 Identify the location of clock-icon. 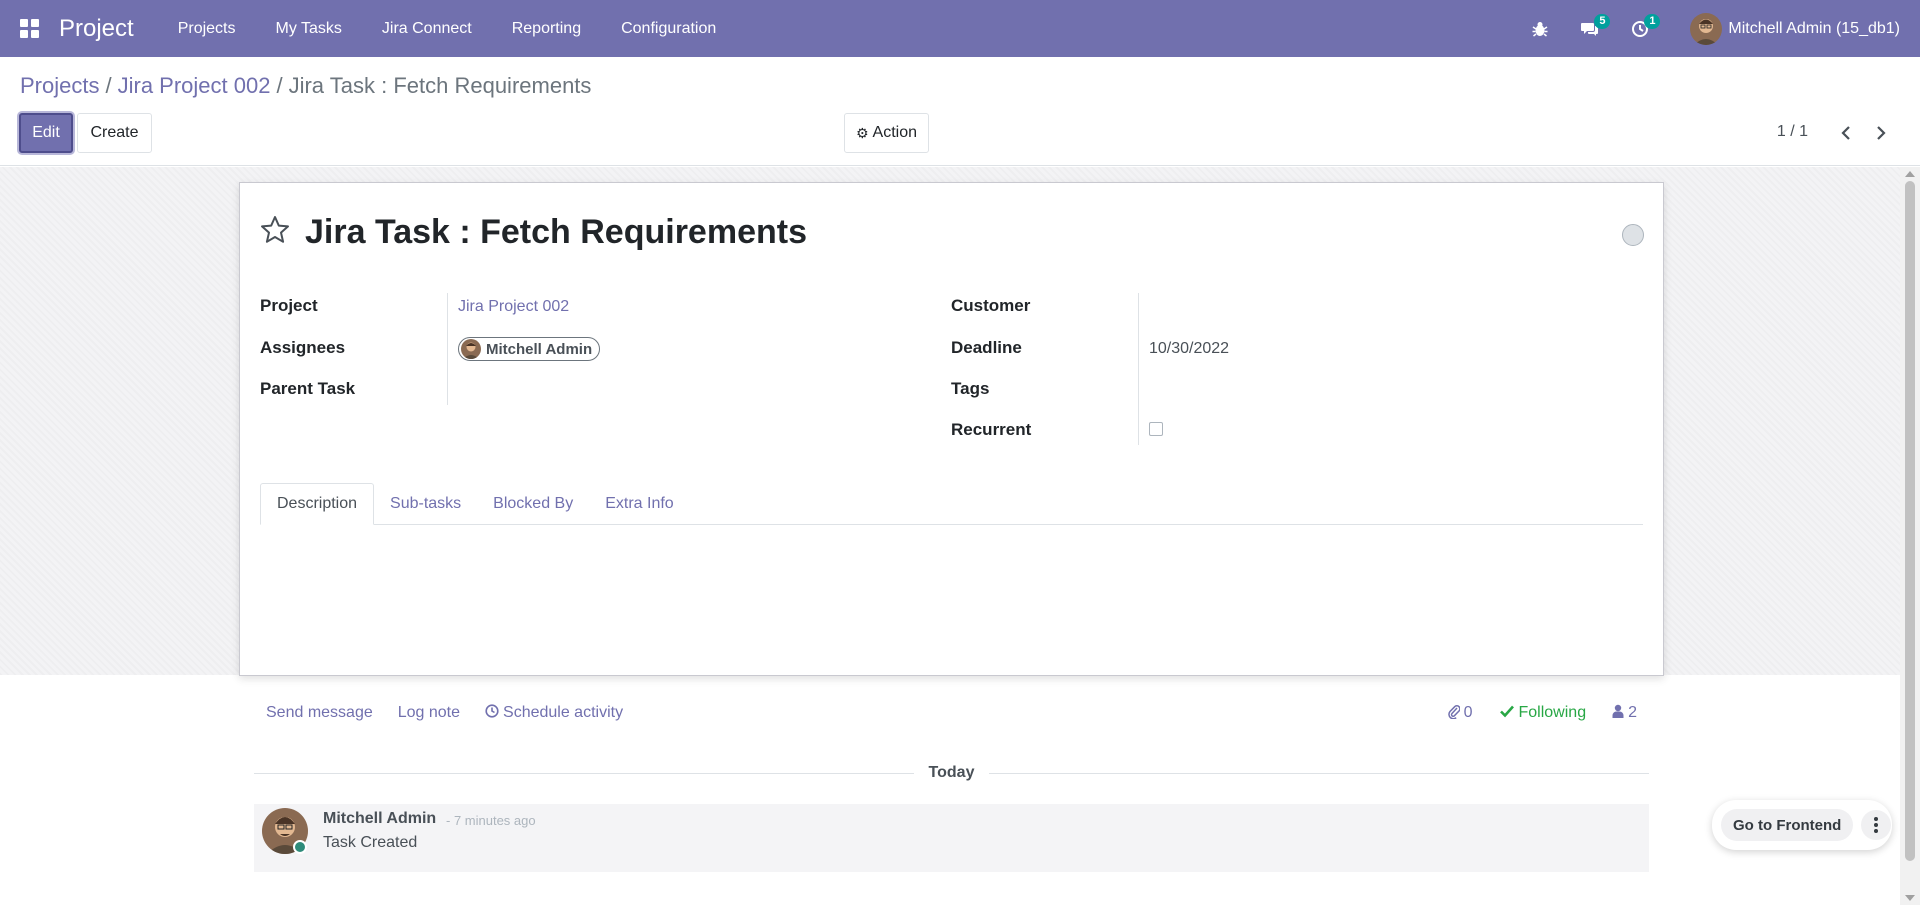
(492, 713).